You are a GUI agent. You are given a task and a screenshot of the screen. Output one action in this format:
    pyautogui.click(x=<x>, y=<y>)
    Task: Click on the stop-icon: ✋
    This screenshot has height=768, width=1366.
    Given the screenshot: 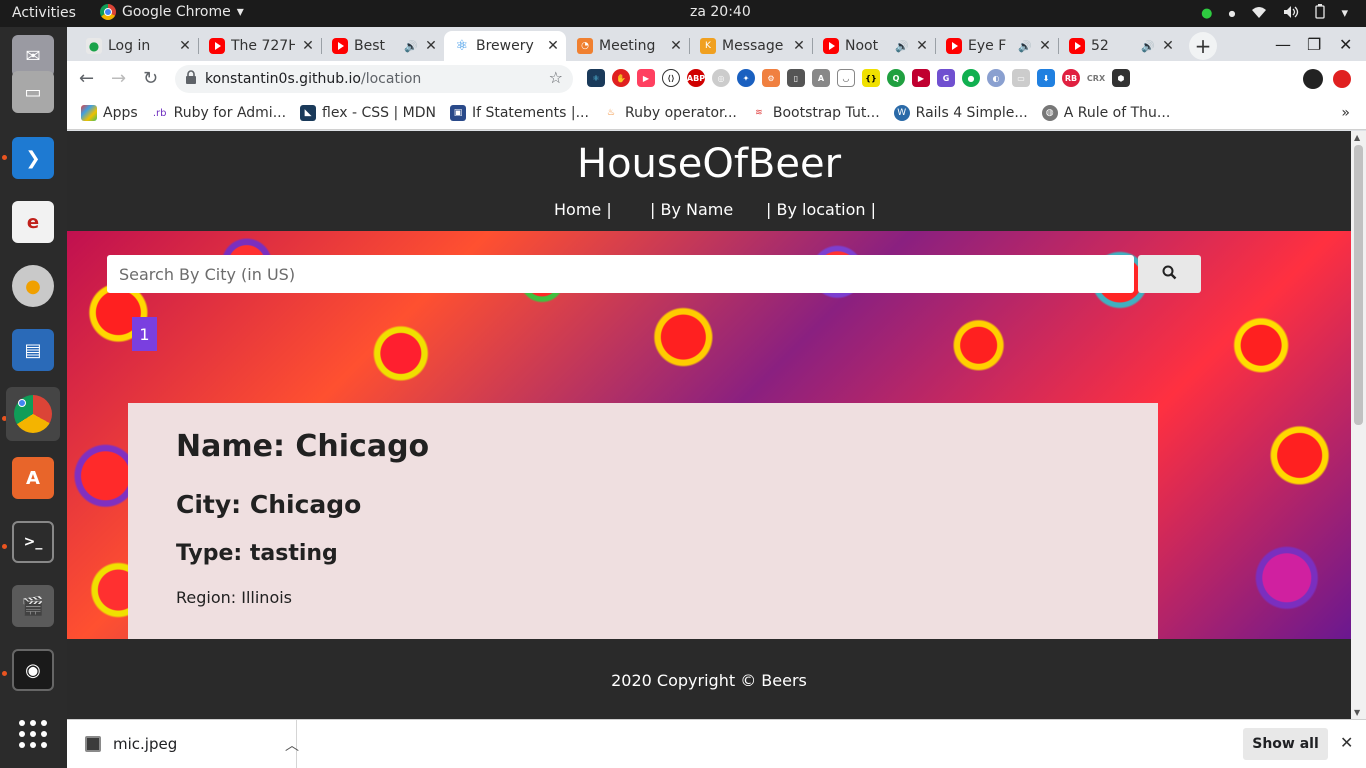 What is the action you would take?
    pyautogui.click(x=621, y=78)
    